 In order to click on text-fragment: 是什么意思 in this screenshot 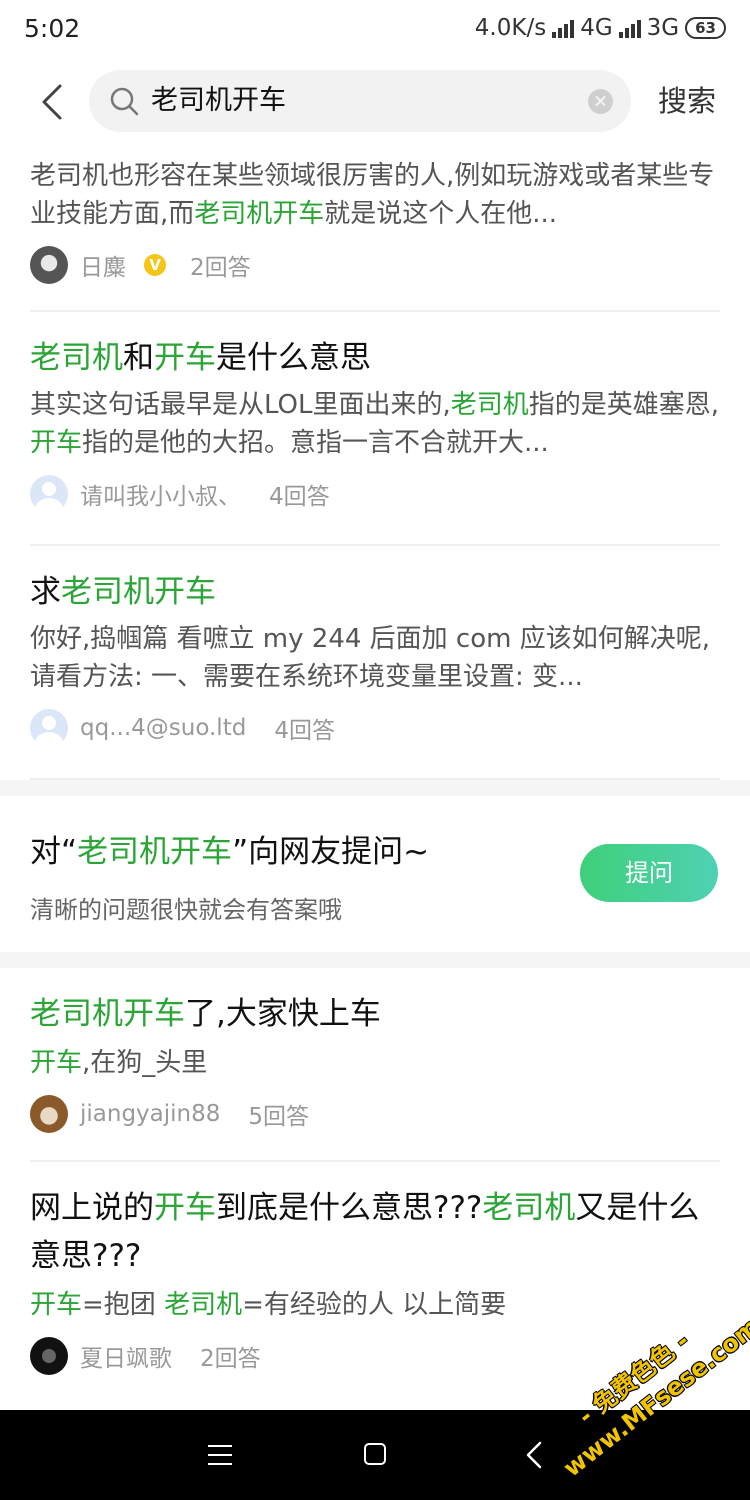, I will do `click(293, 358)`.